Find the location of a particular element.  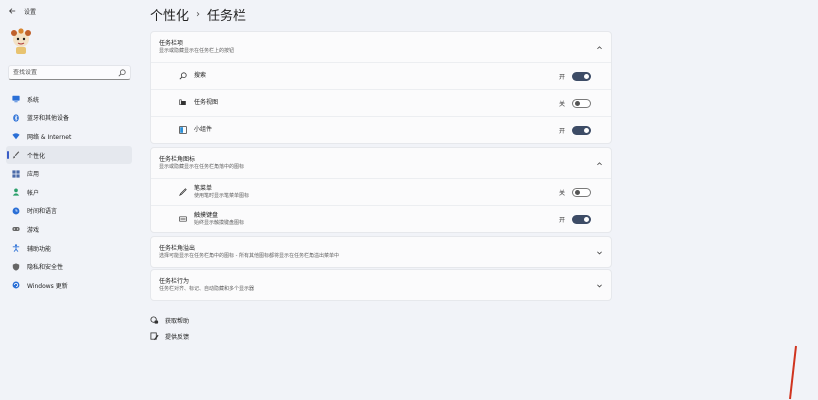

avatar is located at coordinates (21, 42).